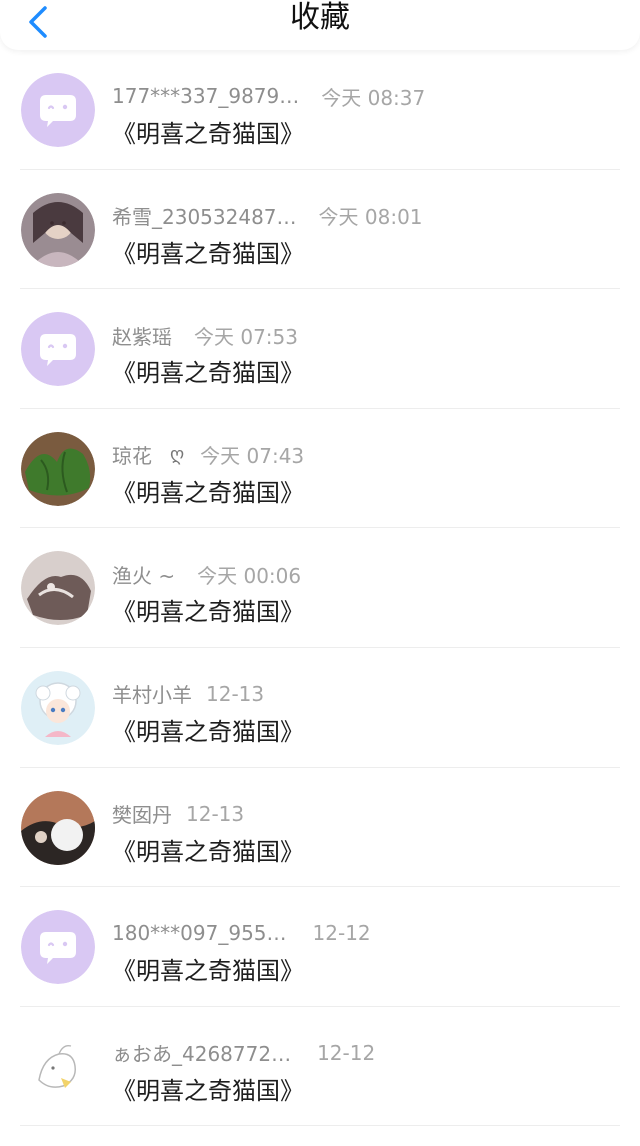  I want to click on list-item: 希雪_230532487… 今天 08:01 《明喜之奇猫国》, so click(320, 230).